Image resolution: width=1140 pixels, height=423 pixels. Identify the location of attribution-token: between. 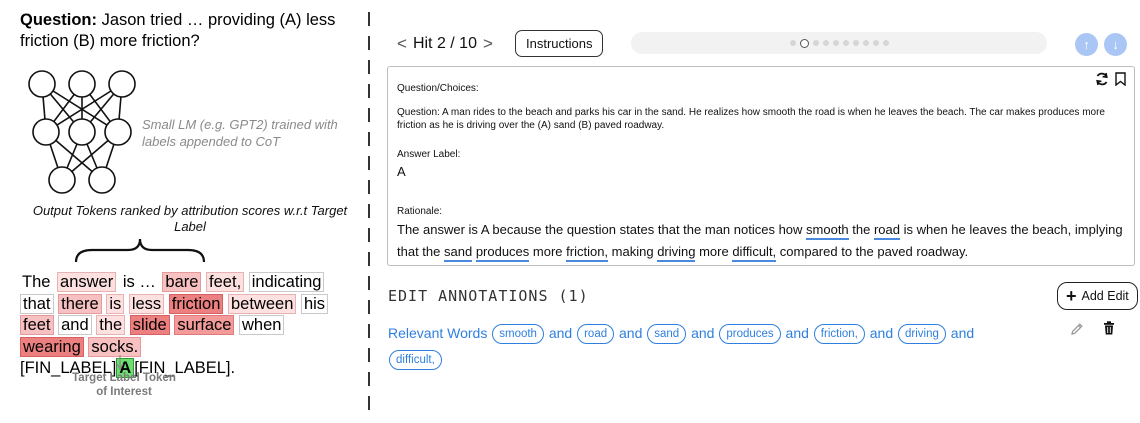
(262, 303).